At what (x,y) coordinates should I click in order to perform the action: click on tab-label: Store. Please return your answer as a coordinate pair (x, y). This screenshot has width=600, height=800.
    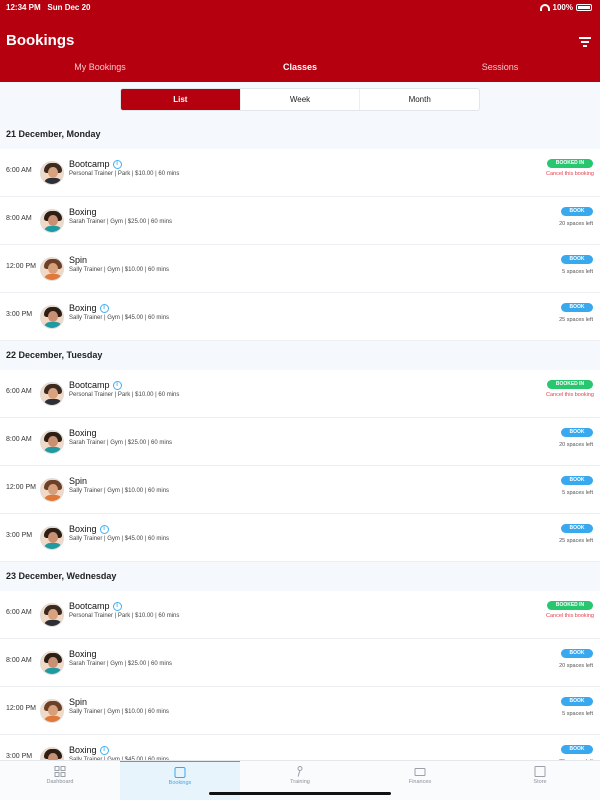
    Looking at the image, I should click on (540, 782).